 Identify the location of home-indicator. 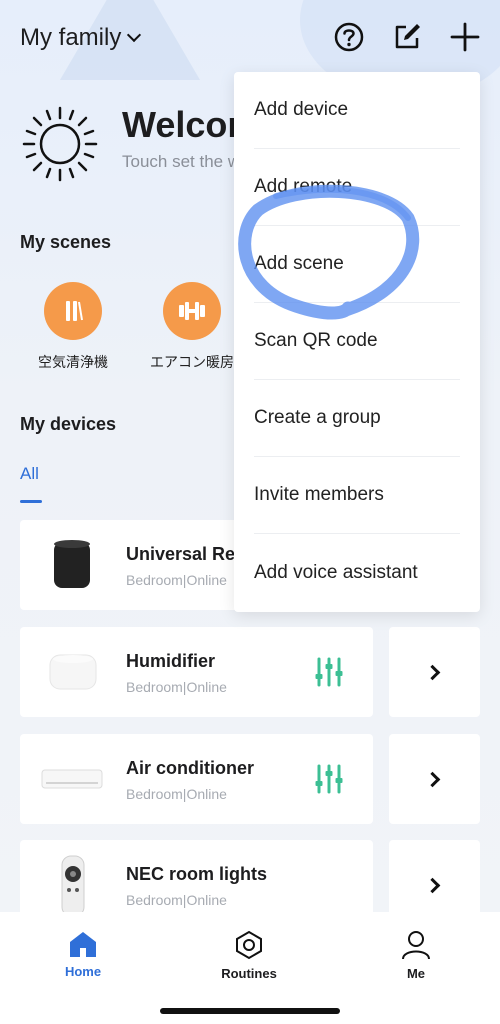
(250, 1011).